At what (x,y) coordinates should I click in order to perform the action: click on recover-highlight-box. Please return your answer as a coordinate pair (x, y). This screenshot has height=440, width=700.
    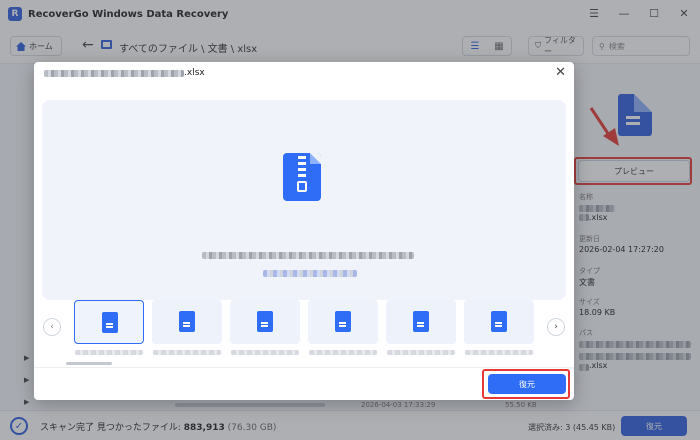
    Looking at the image, I should click on (526, 384).